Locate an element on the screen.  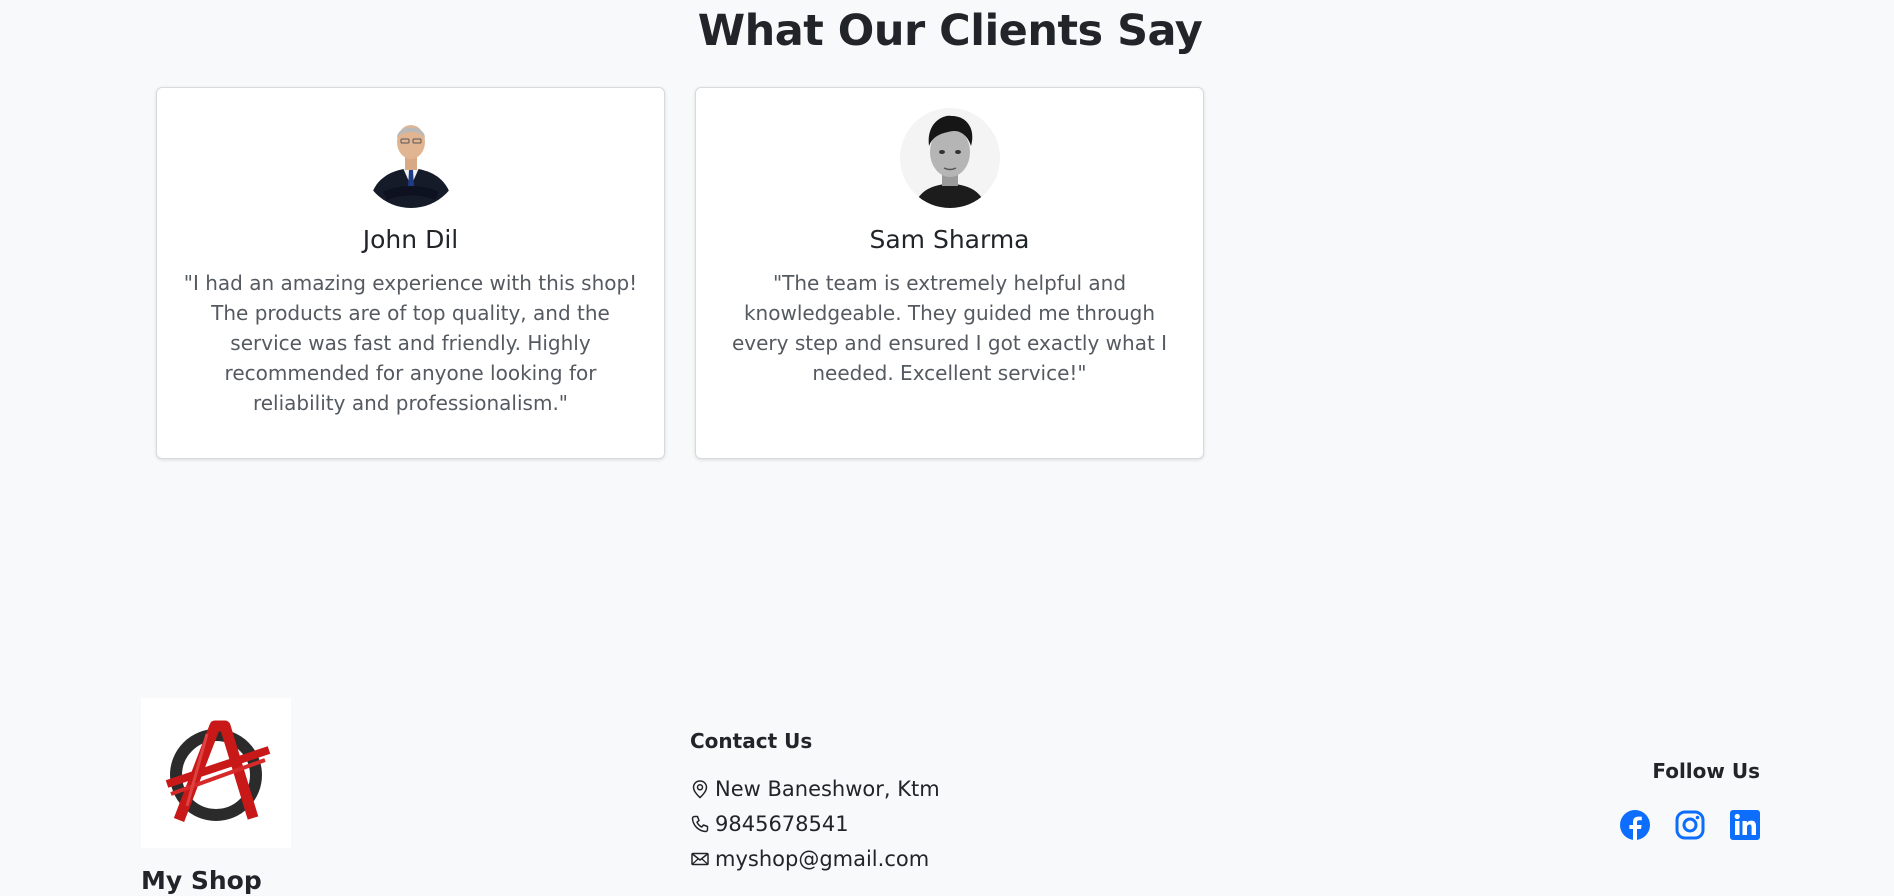
instagram-icon is located at coordinates (1690, 825).